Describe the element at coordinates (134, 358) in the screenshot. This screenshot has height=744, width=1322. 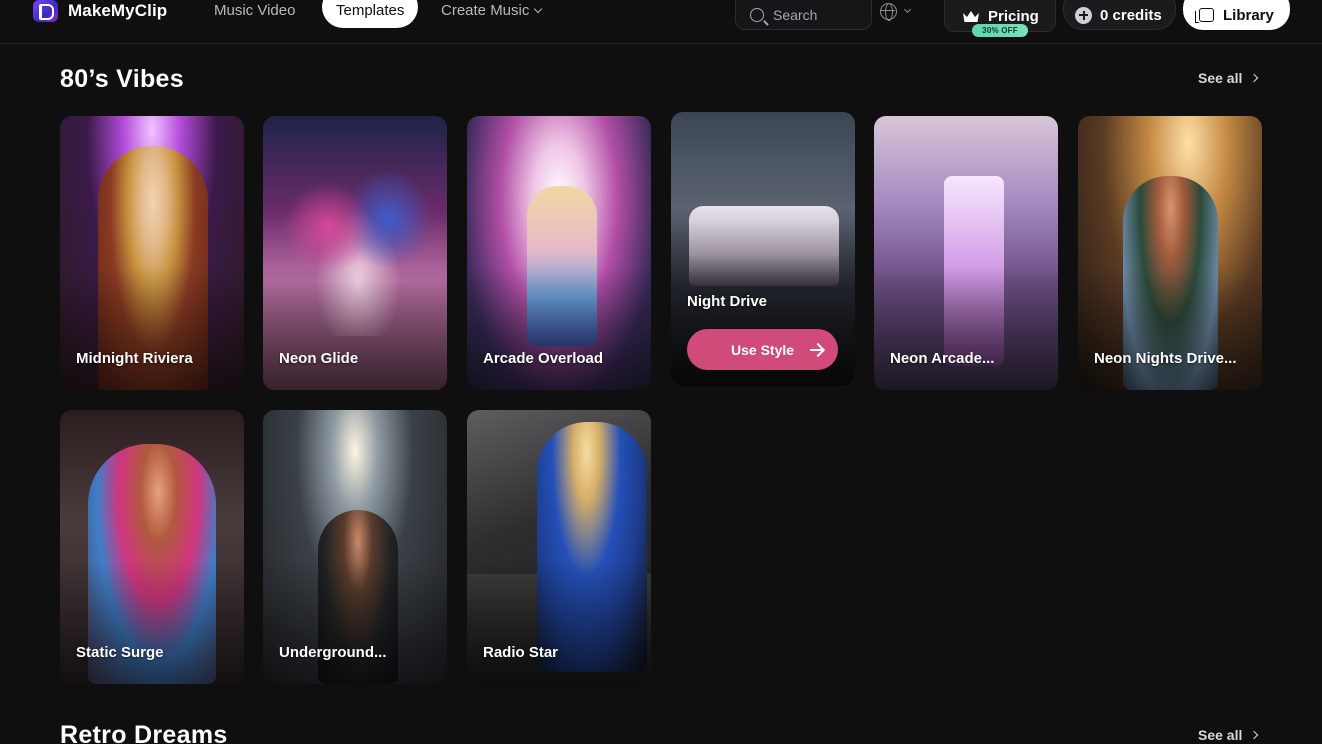
I see `template-title: Midnight Riviera` at that location.